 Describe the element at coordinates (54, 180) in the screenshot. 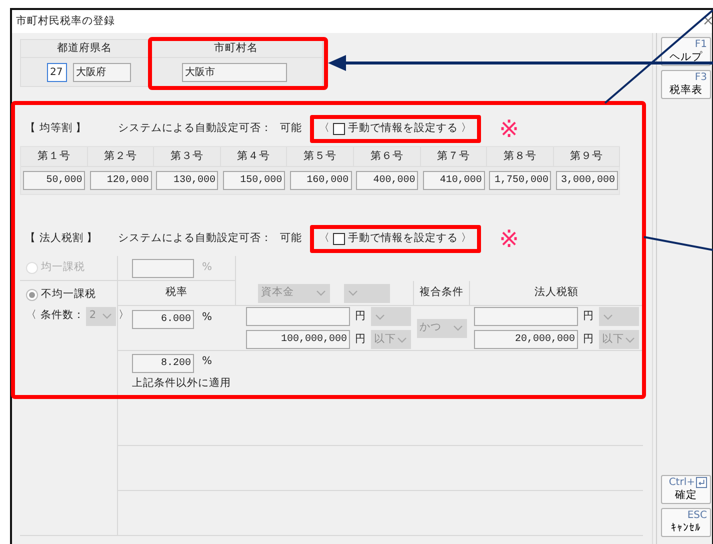

I see `input-field: 50,000` at that location.